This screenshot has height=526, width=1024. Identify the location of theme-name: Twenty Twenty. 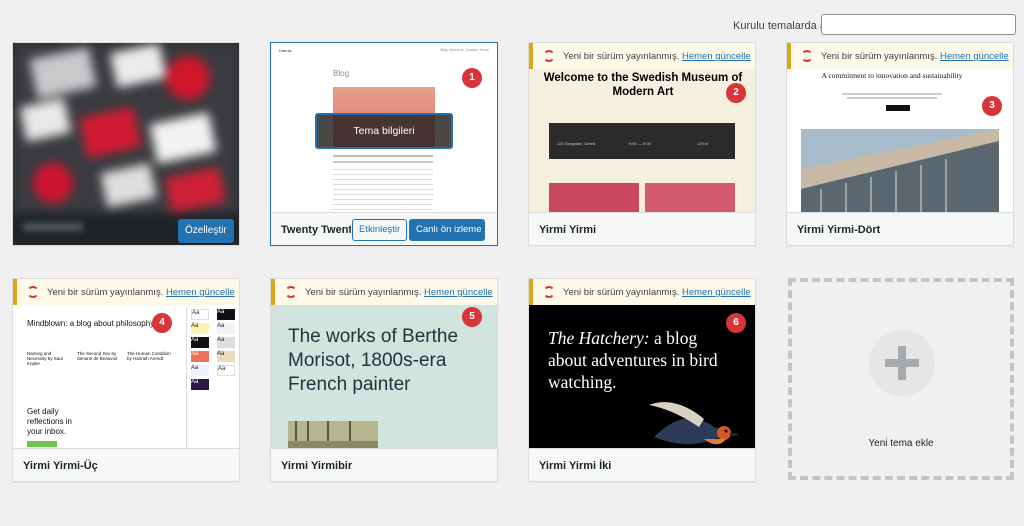
(316, 230).